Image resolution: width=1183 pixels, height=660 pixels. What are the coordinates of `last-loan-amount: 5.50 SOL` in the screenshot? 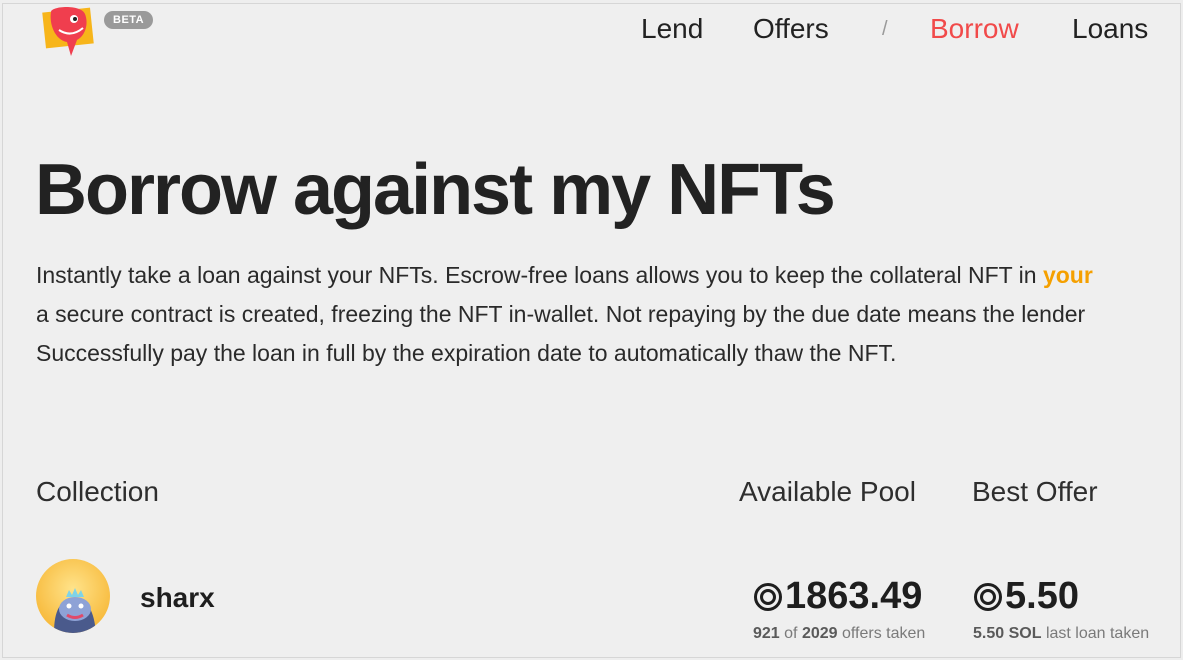 It's located at (1007, 633).